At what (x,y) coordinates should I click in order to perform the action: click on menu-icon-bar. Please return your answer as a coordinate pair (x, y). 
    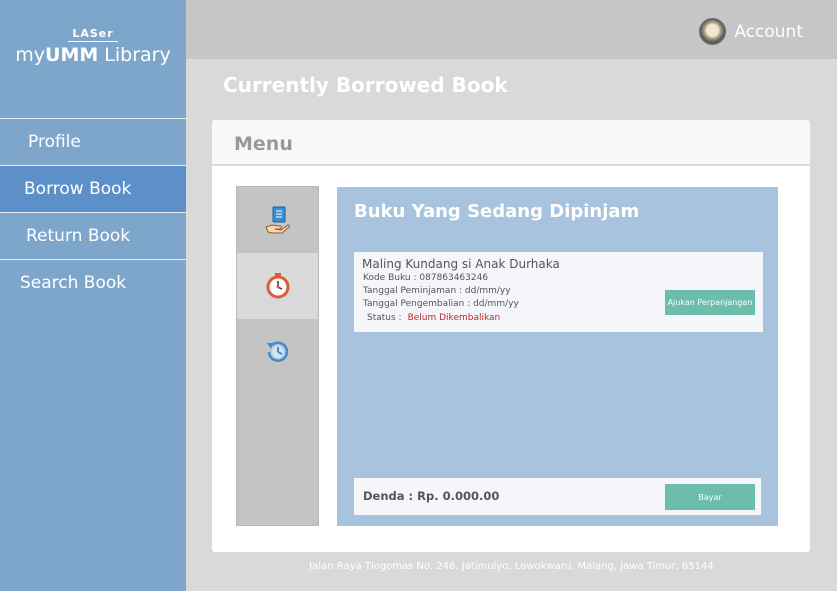
    Looking at the image, I should click on (277, 356).